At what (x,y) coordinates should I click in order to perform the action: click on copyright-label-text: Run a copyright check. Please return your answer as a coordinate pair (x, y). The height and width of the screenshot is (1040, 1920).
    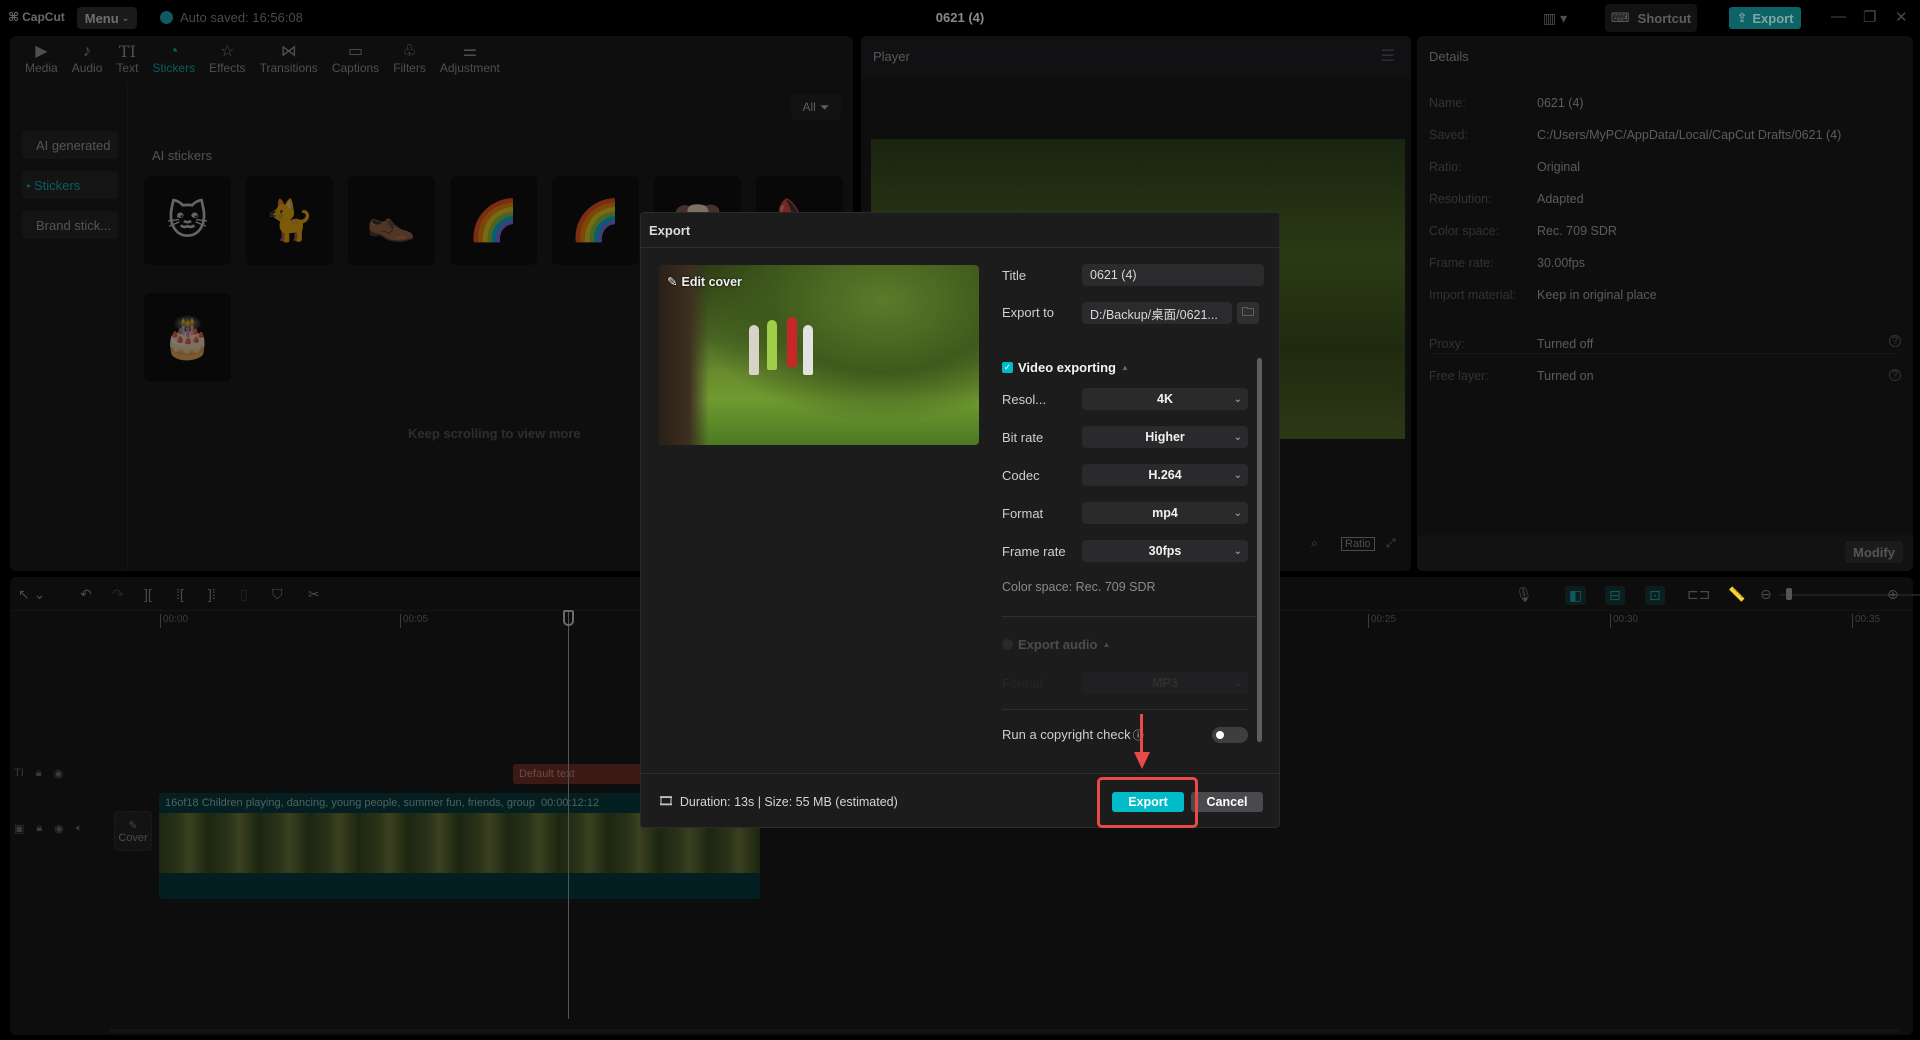
    Looking at the image, I should click on (1066, 734).